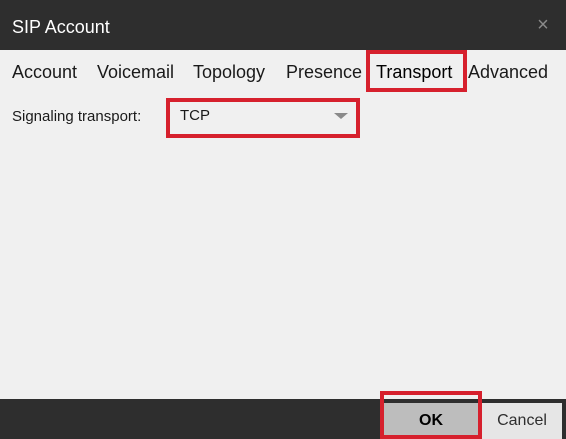 The width and height of the screenshot is (566, 439). I want to click on tab-presence: Presence, so click(324, 72).